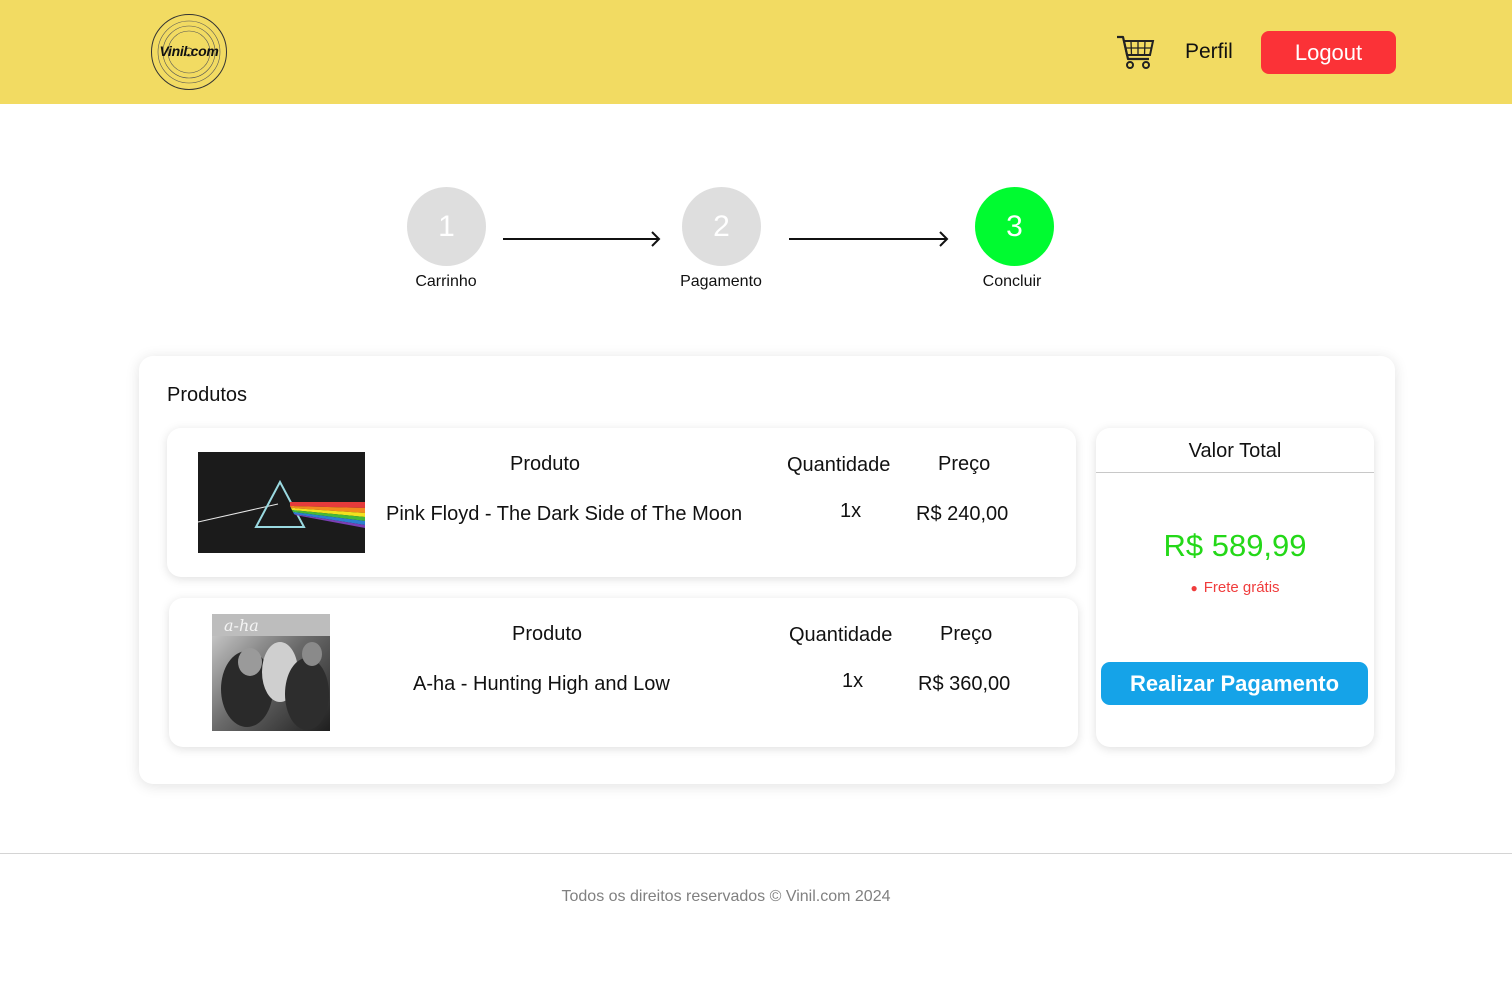 The image size is (1512, 982). Describe the element at coordinates (207, 395) in the screenshot. I see `products-title: Produtos` at that location.